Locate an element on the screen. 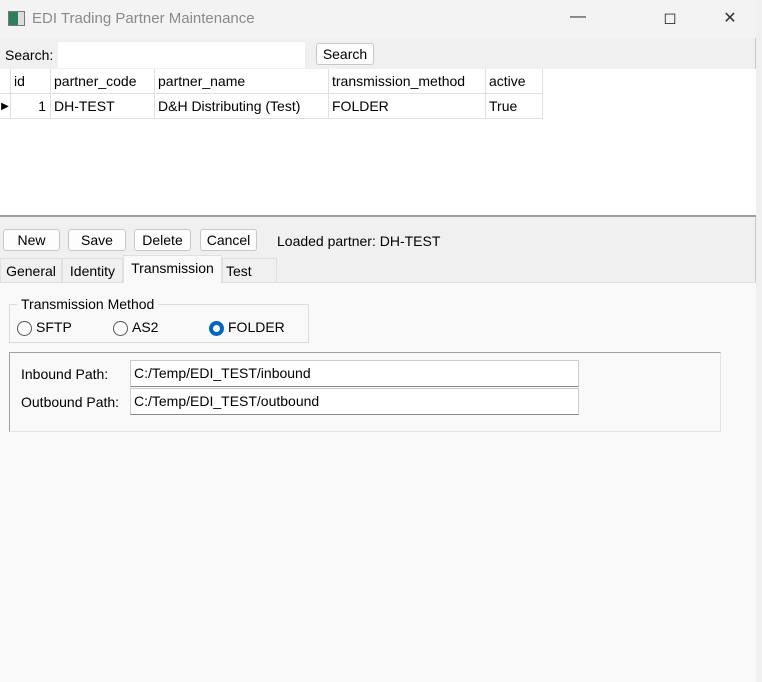 The width and height of the screenshot is (762, 682). outbound-path-label: Outbound Path: is located at coordinates (70, 402).